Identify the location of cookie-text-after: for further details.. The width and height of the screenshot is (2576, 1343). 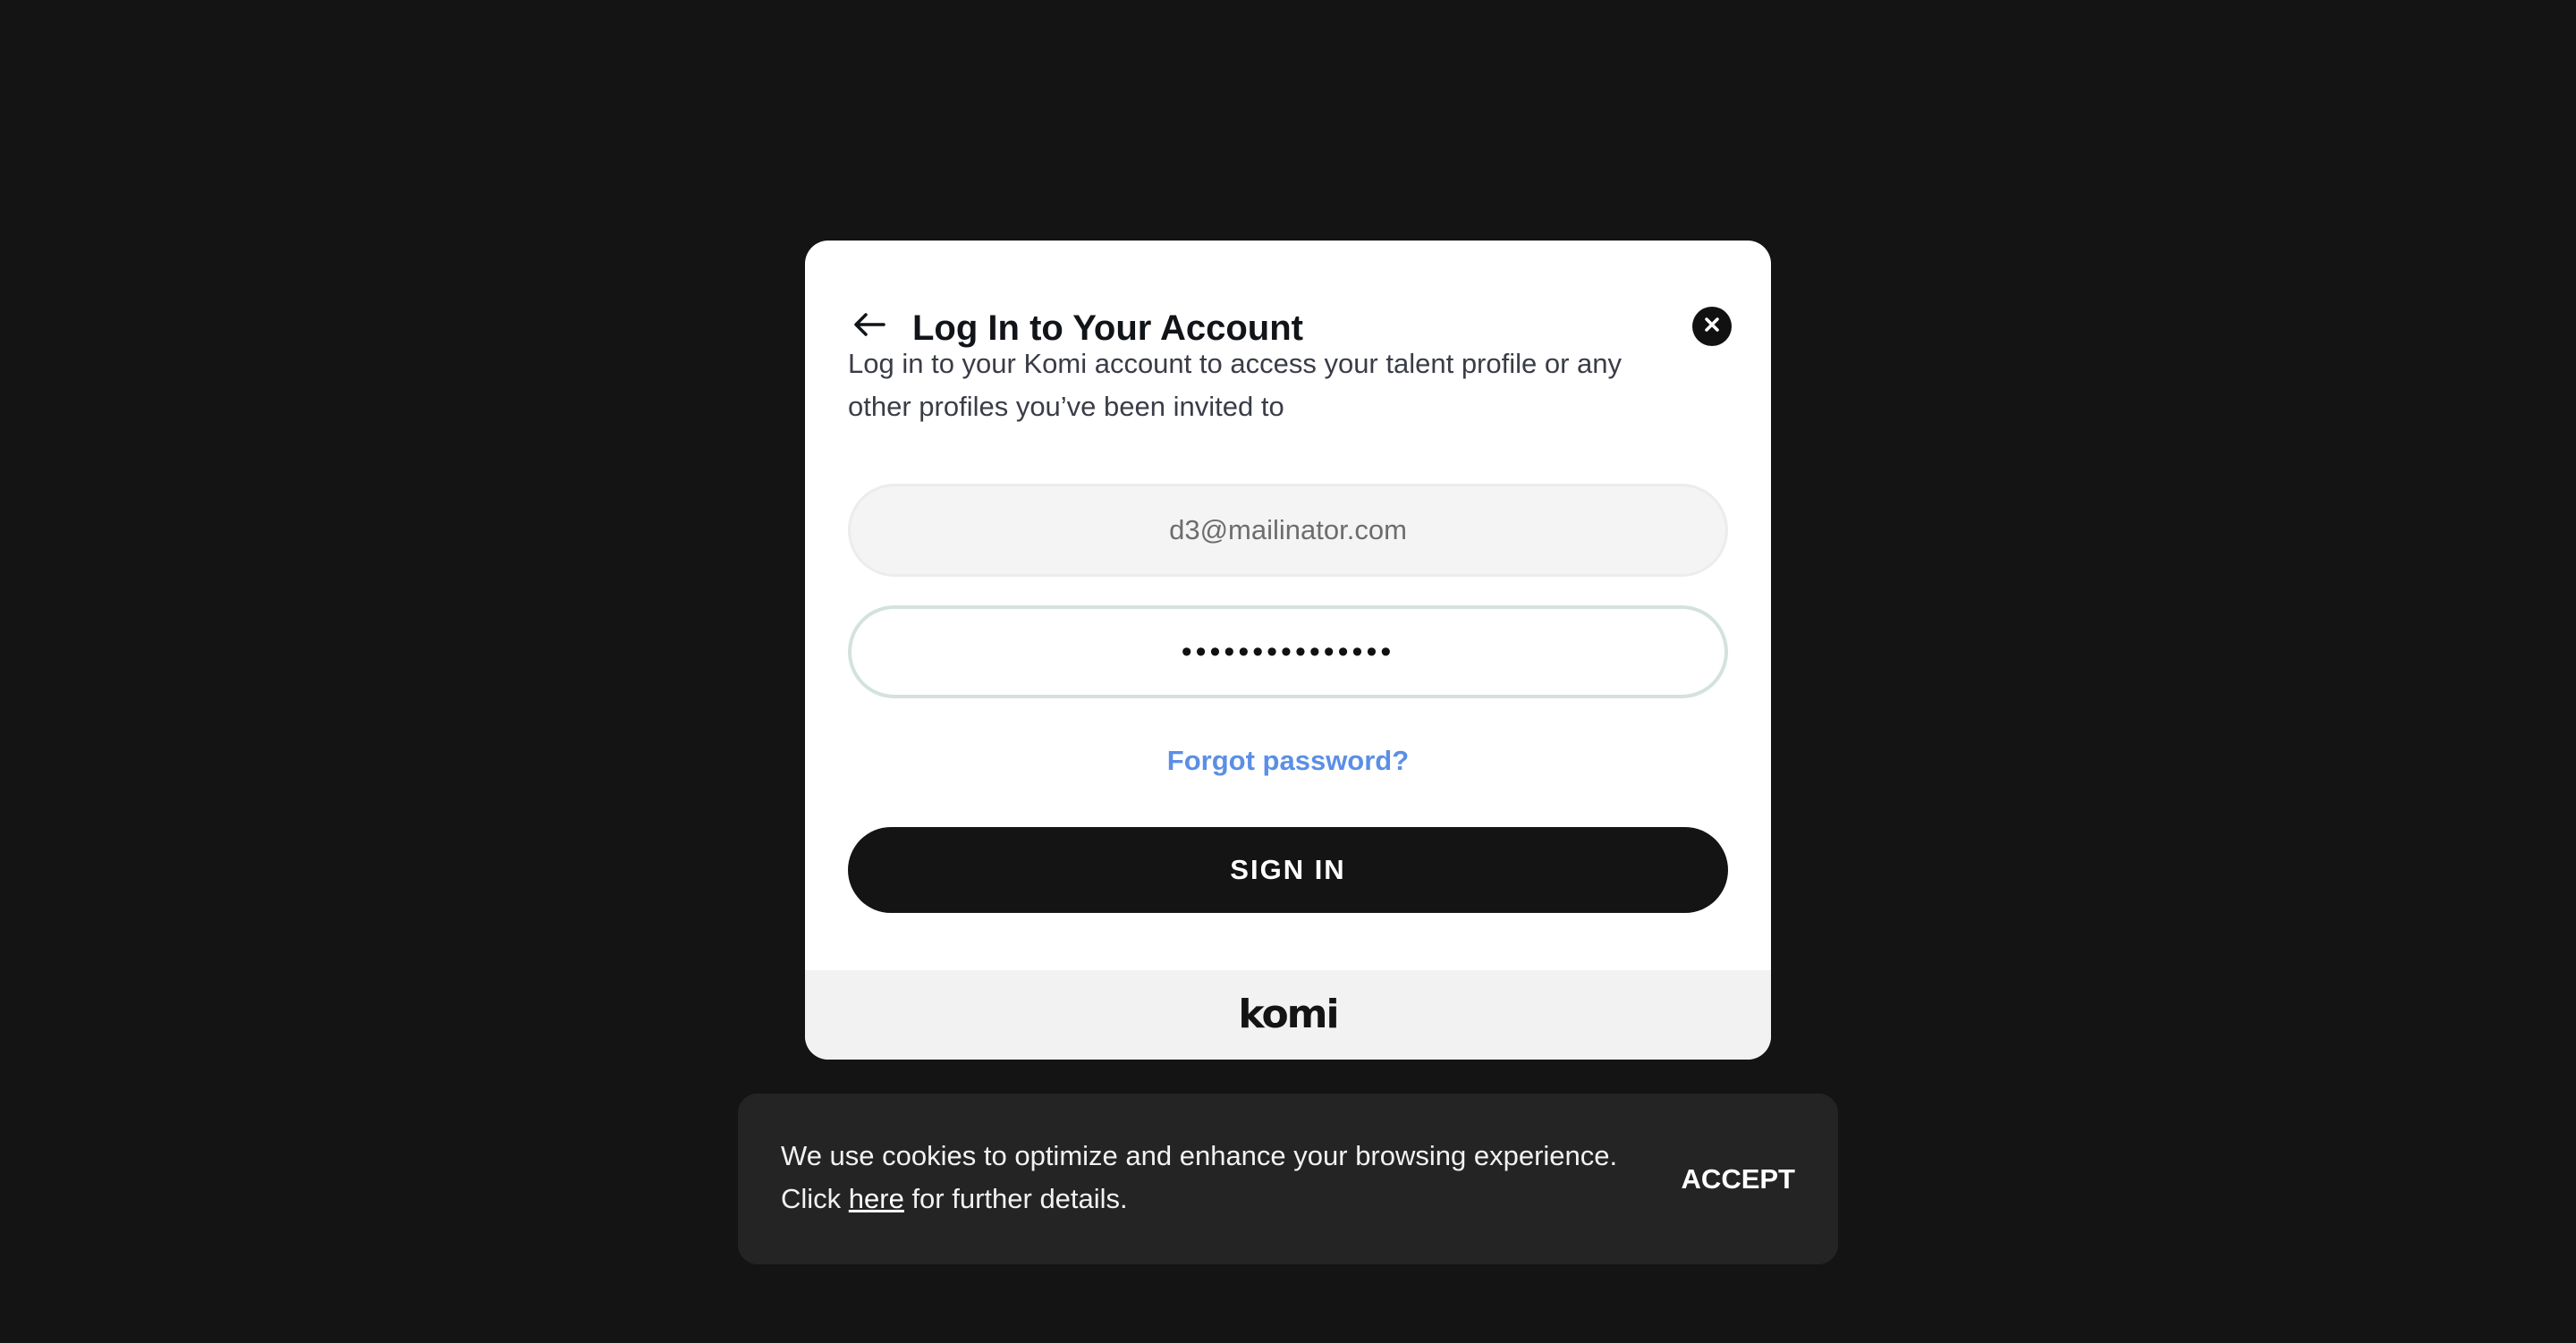
(1015, 1198).